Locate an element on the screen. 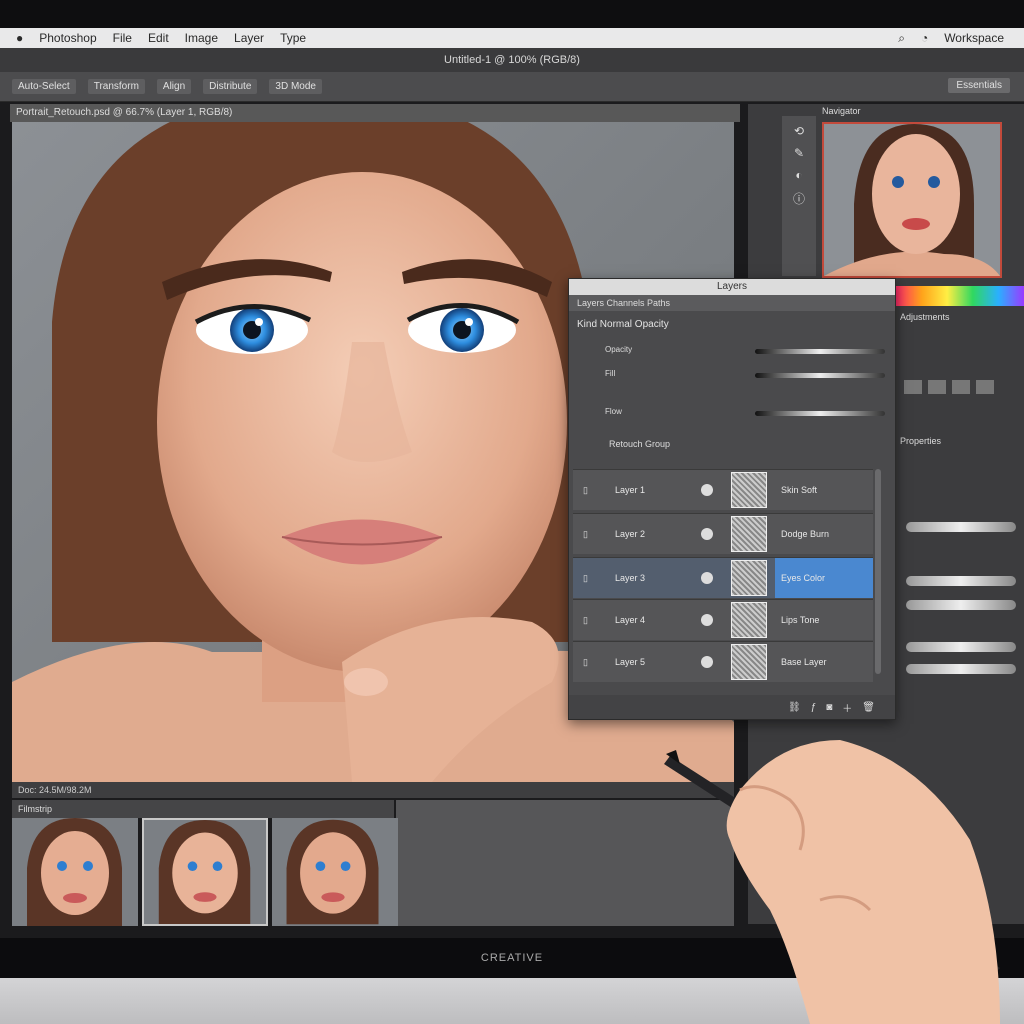 The width and height of the screenshot is (1024, 1024). menu-layer: Layer is located at coordinates (249, 38).